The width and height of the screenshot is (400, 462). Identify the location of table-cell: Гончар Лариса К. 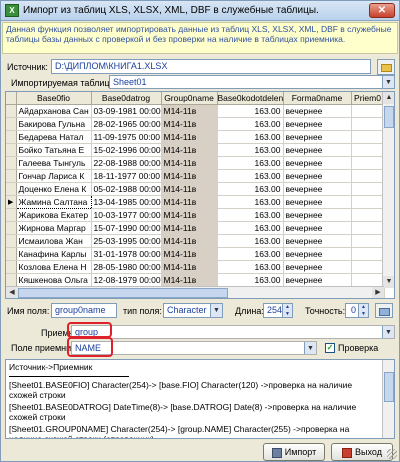
(54, 176).